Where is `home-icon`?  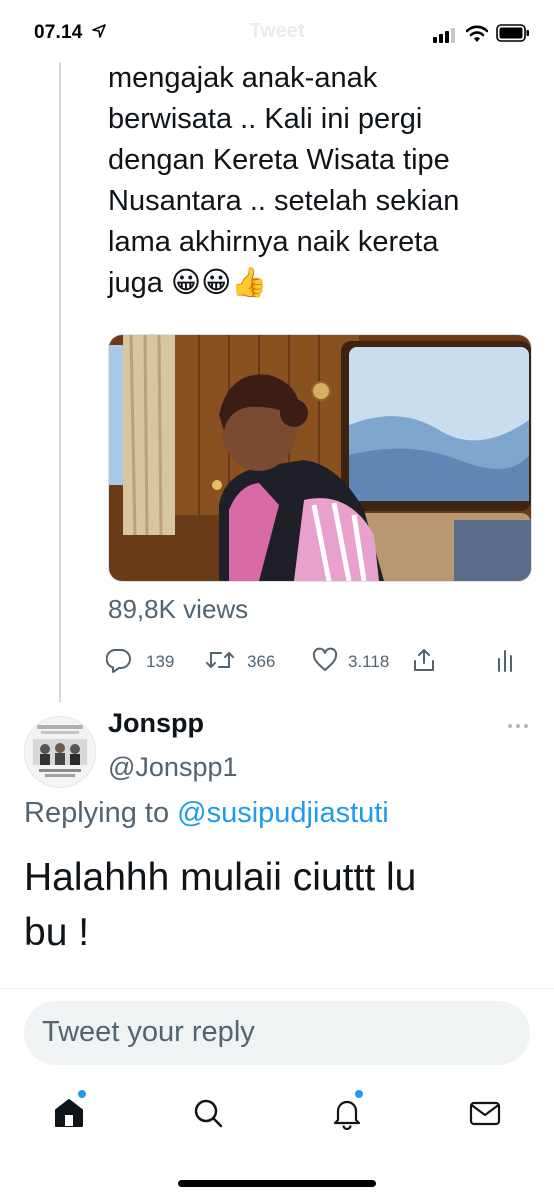
home-icon is located at coordinates (69, 1113).